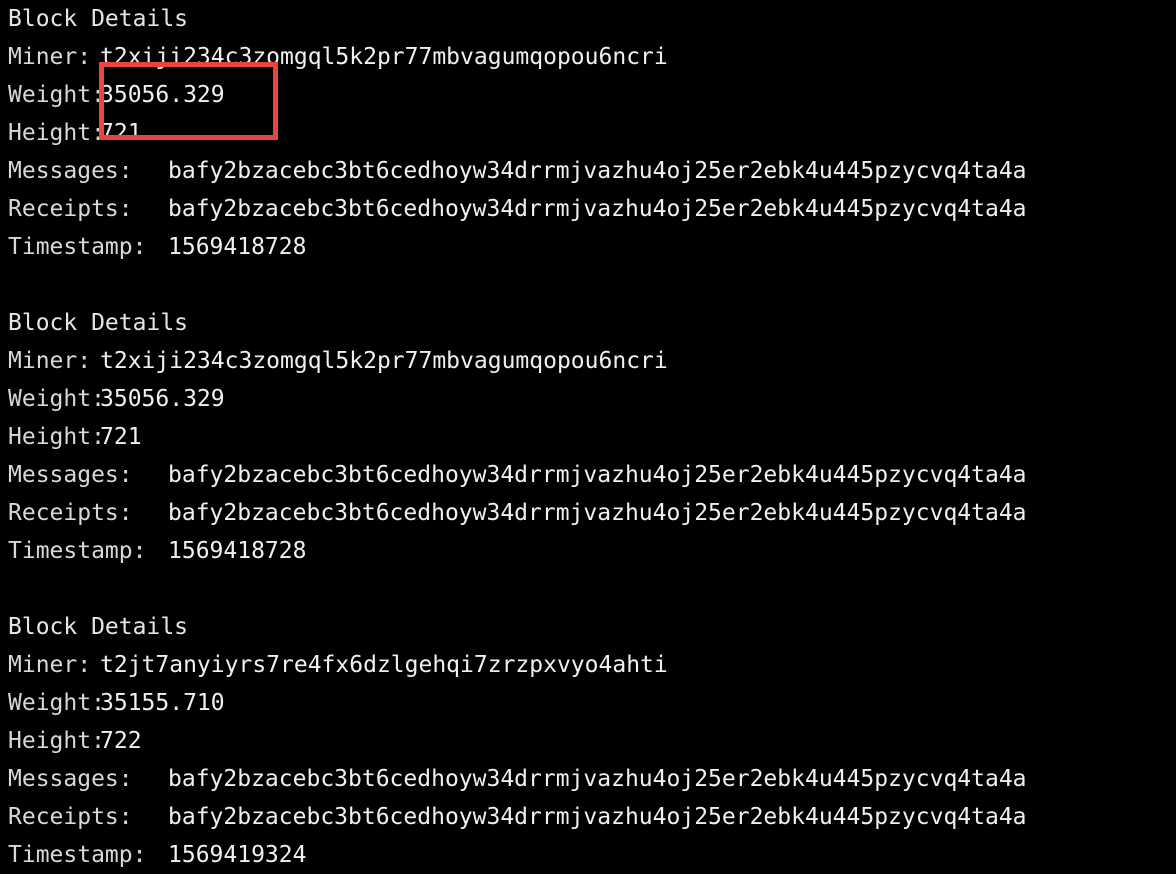 This screenshot has height=874, width=1176. I want to click on height-value: 722, so click(121, 741).